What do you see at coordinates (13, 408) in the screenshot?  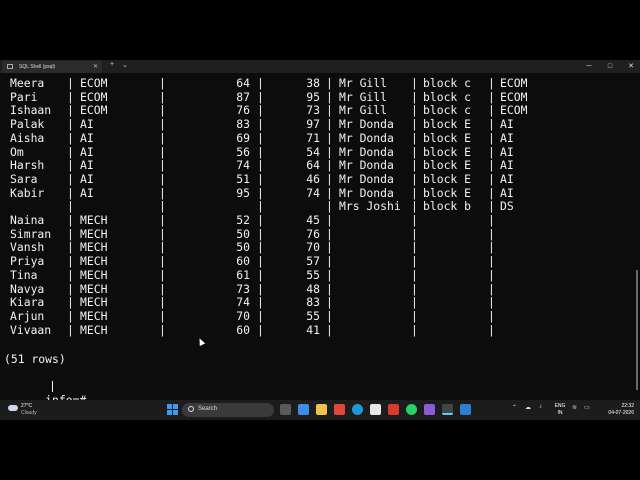 I see `cloud-icon` at bounding box center [13, 408].